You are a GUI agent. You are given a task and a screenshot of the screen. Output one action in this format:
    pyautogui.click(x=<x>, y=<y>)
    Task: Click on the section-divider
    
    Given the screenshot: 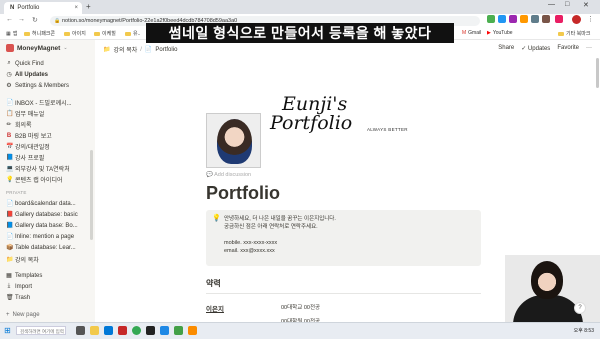 What is the action you would take?
    pyautogui.click(x=343, y=293)
    